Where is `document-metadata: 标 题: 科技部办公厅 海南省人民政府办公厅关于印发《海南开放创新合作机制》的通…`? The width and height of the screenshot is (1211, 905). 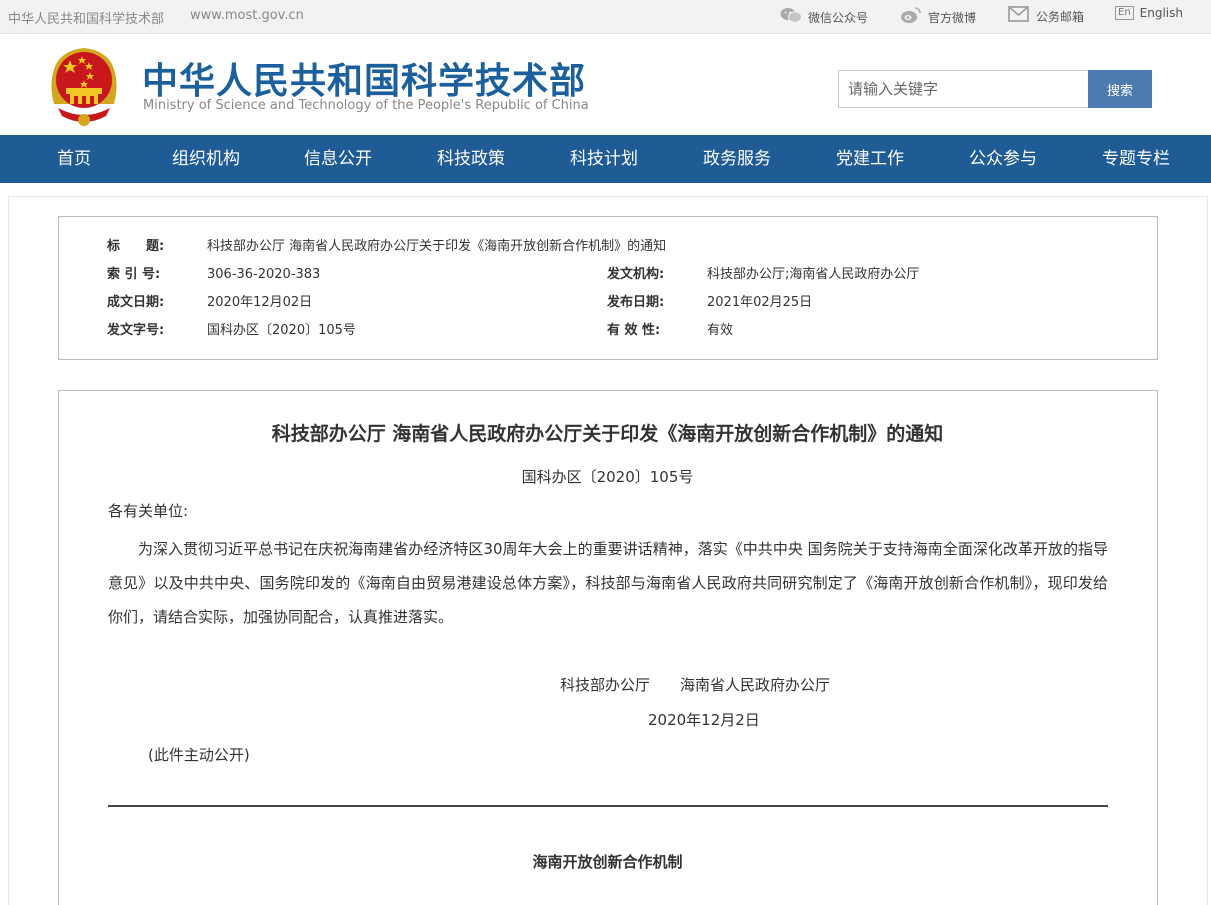 document-metadata: 标 题: 科技部办公厅 海南省人民政府办公厅关于印发《海南开放创新合作机制》的通… is located at coordinates (608, 288).